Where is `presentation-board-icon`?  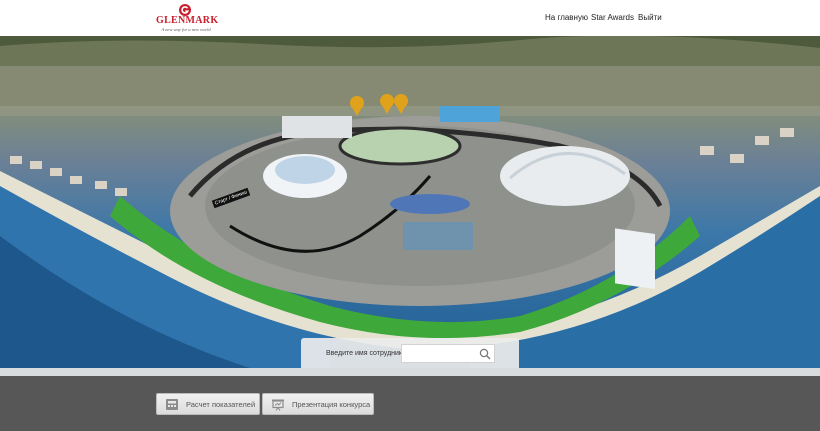
presentation-board-icon is located at coordinates (278, 405).